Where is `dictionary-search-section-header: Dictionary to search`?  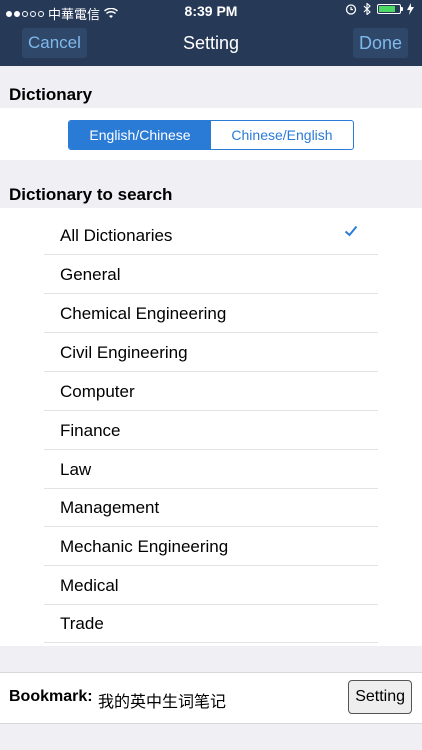 dictionary-search-section-header: Dictionary to search is located at coordinates (91, 194).